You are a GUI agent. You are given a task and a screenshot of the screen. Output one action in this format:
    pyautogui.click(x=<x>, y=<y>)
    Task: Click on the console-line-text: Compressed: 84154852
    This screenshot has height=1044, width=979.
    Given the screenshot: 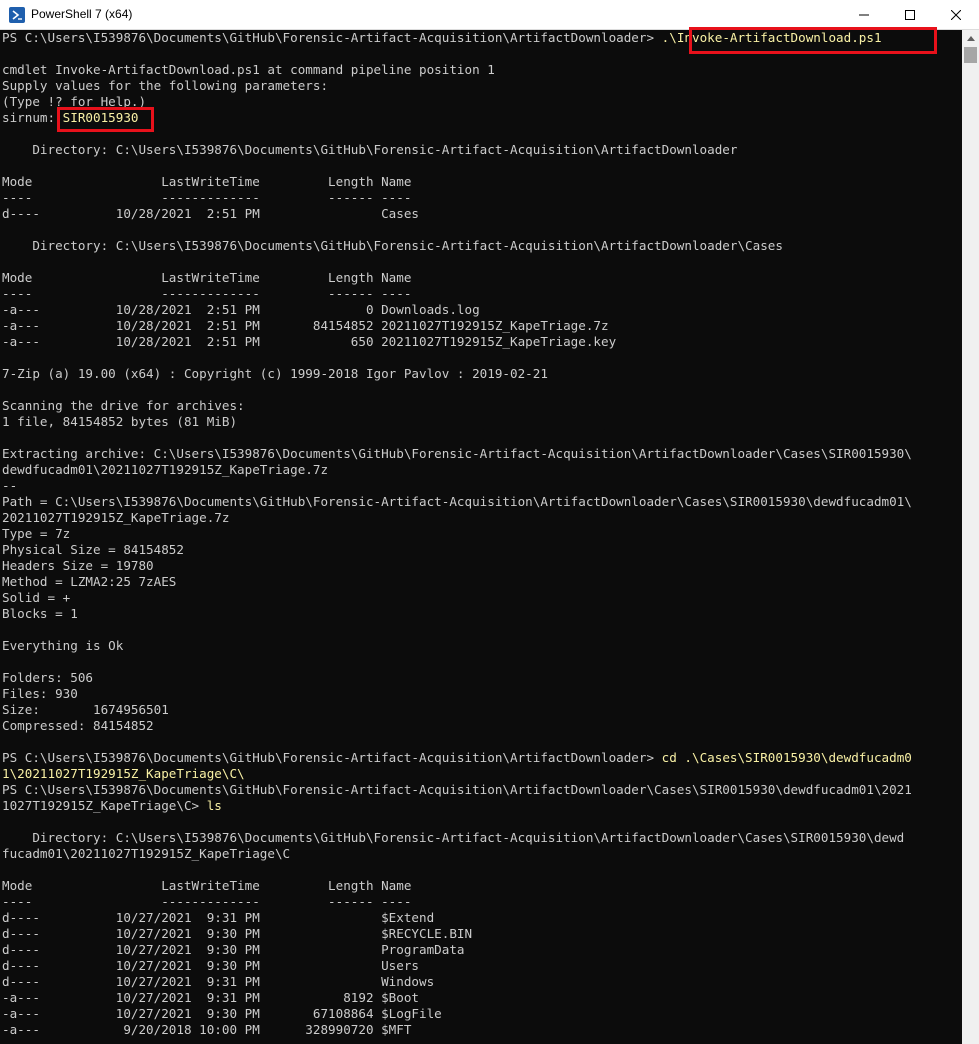 What is the action you would take?
    pyautogui.click(x=78, y=725)
    